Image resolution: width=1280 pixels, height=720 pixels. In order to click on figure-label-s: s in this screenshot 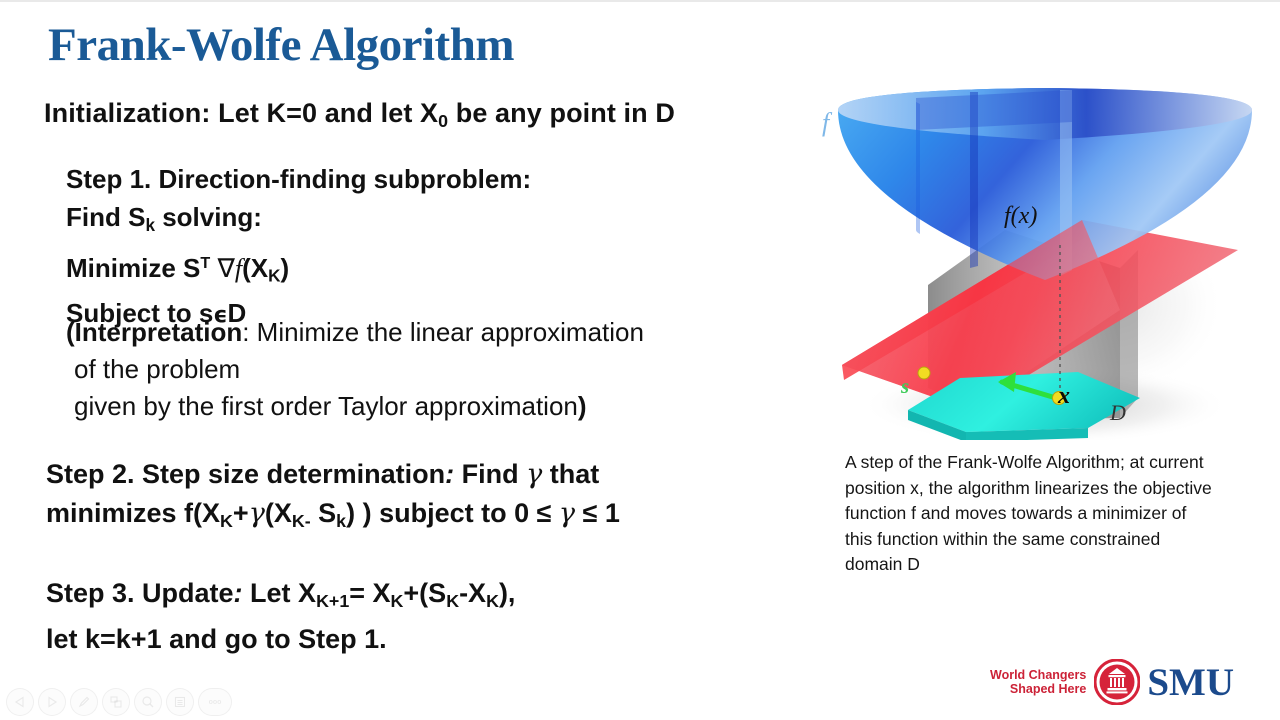, I will do `click(905, 386)`.